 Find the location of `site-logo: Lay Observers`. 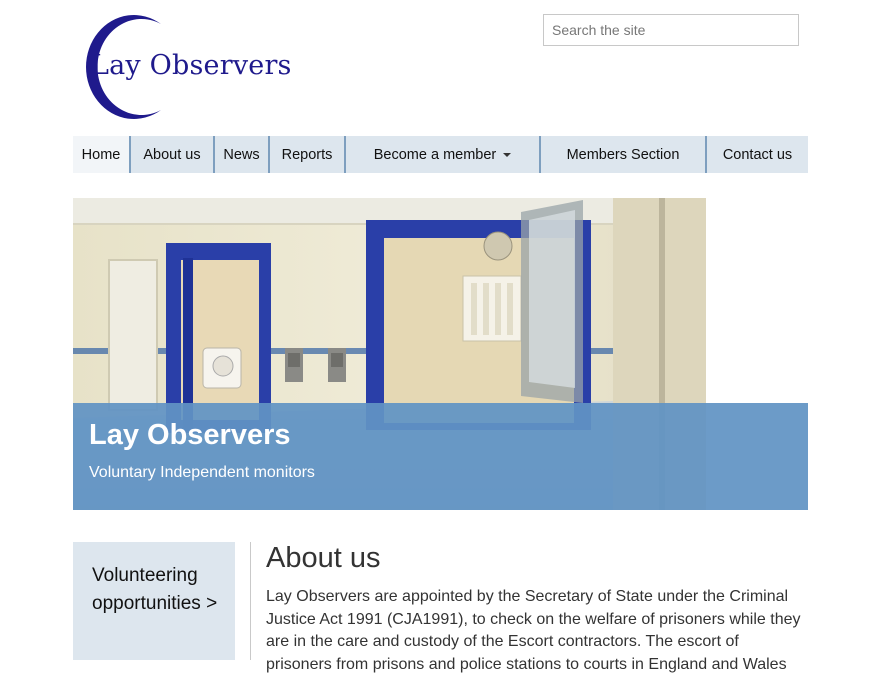

site-logo: Lay Observers is located at coordinates (183, 67).